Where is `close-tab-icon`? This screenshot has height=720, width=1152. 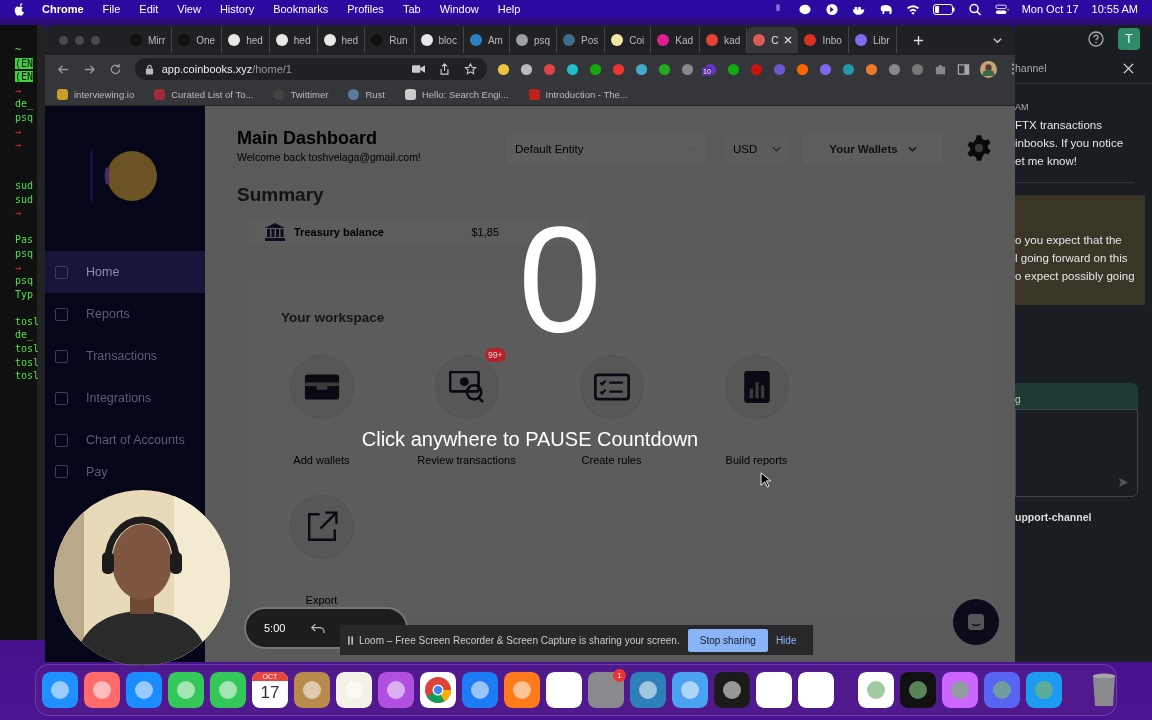 close-tab-icon is located at coordinates (788, 40).